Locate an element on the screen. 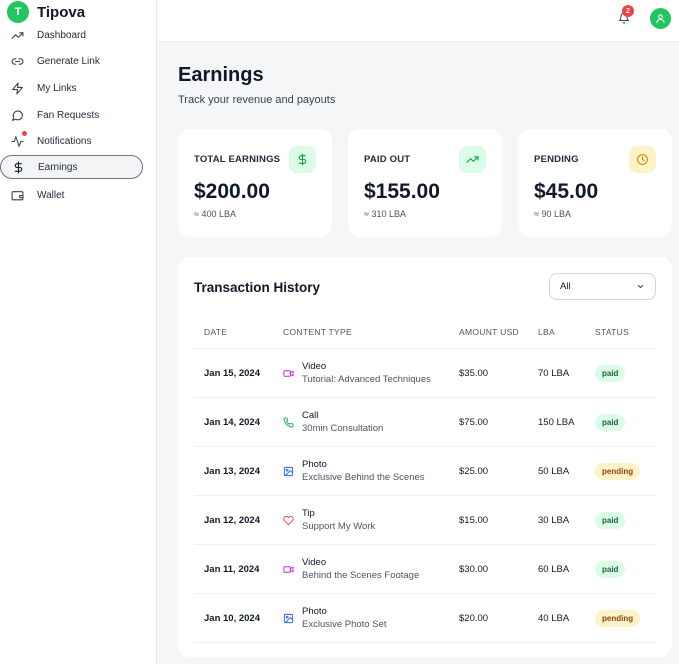 The width and height of the screenshot is (679, 664). sidebar-item-label: My Links is located at coordinates (57, 88).